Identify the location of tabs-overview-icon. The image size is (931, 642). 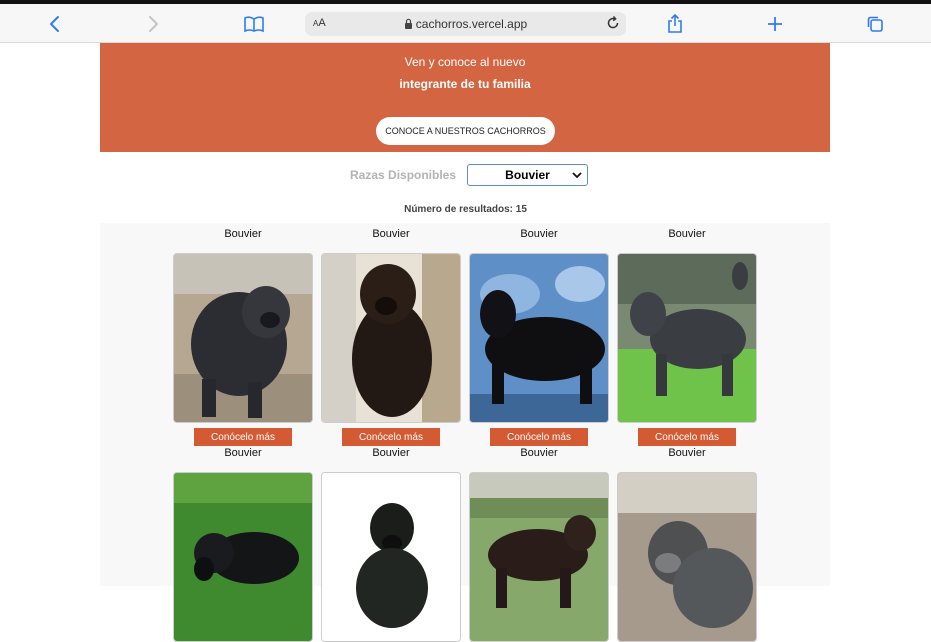
(875, 24).